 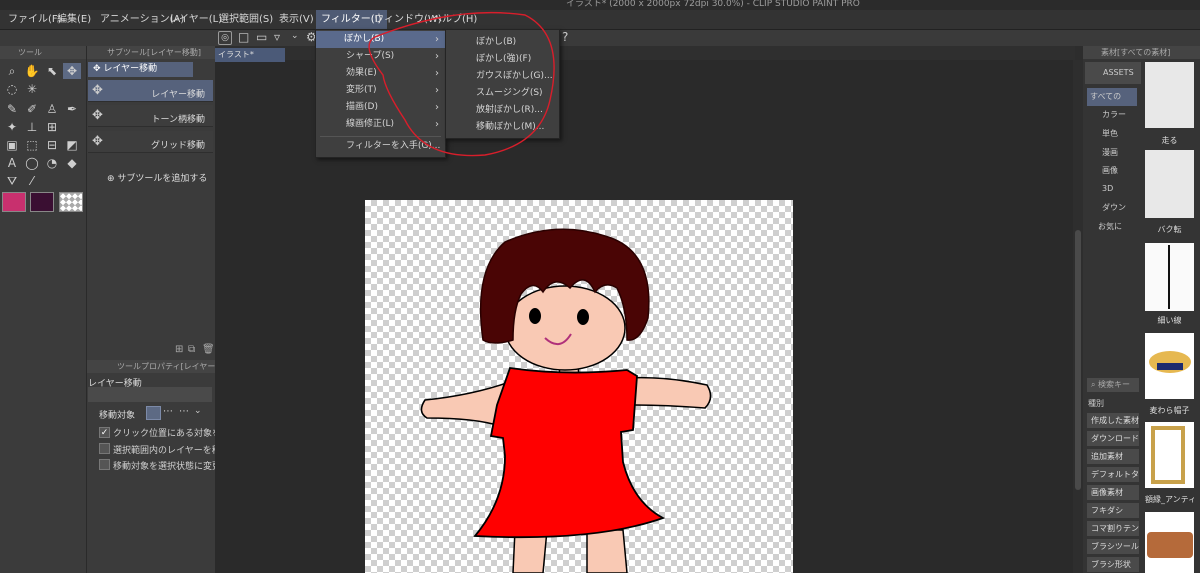 What do you see at coordinates (566, 400) in the screenshot?
I see `character-drawing` at bounding box center [566, 400].